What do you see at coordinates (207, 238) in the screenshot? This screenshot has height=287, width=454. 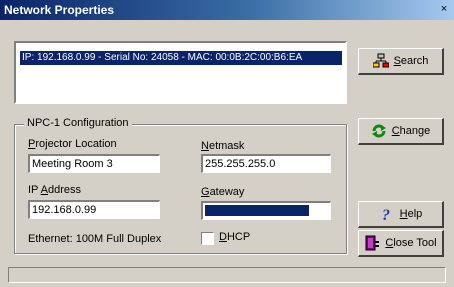 I see `dhcp-checkbox` at bounding box center [207, 238].